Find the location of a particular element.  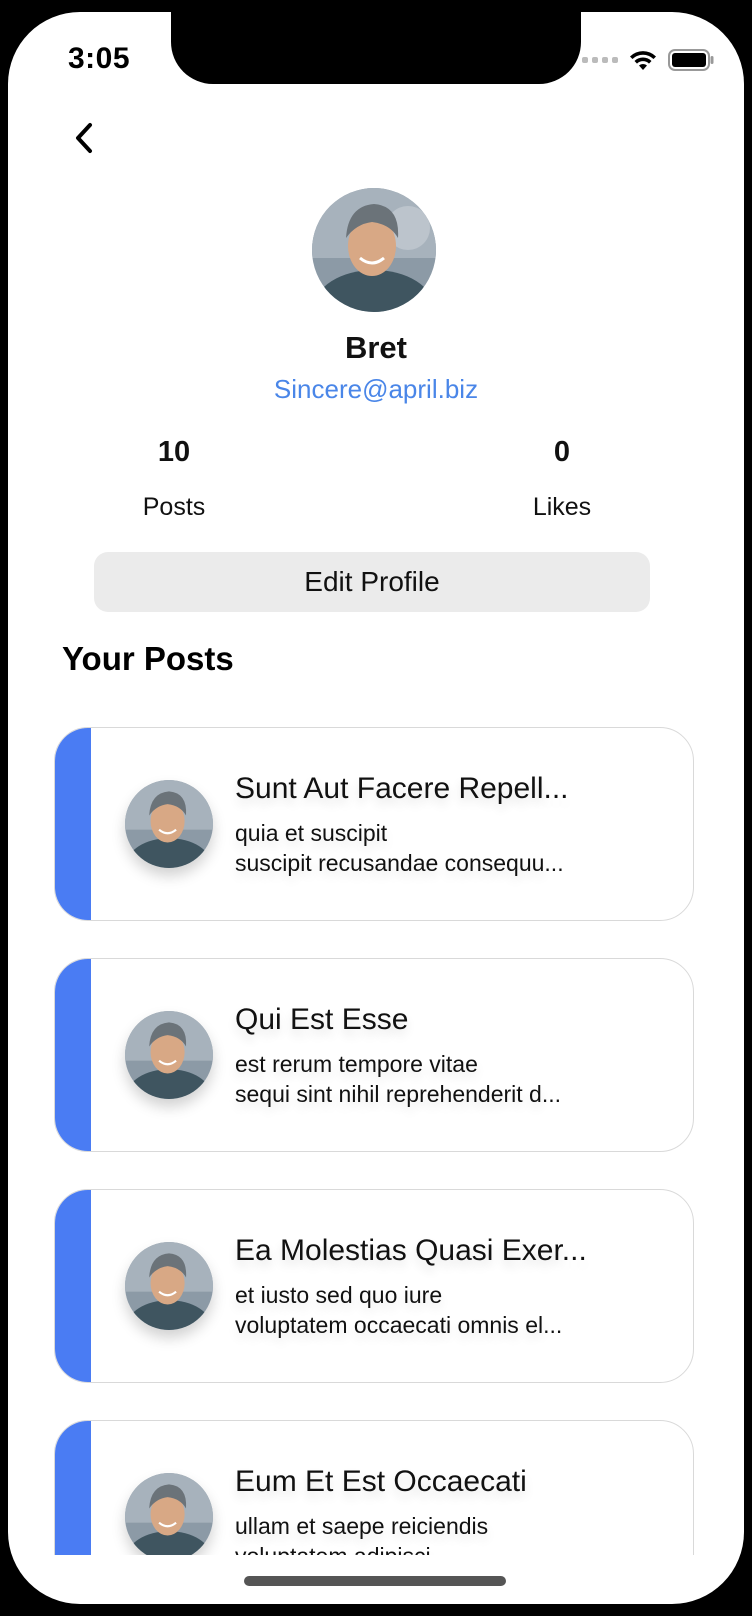

post-title: Qui Est Esse is located at coordinates (322, 1019).